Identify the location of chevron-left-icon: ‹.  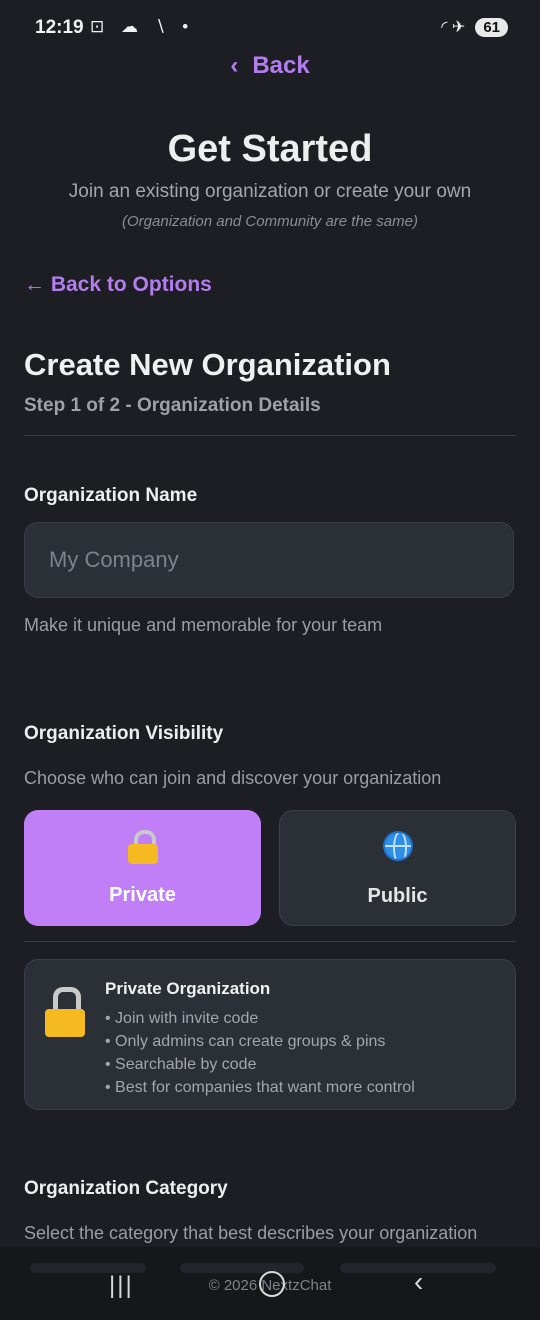
(234, 65).